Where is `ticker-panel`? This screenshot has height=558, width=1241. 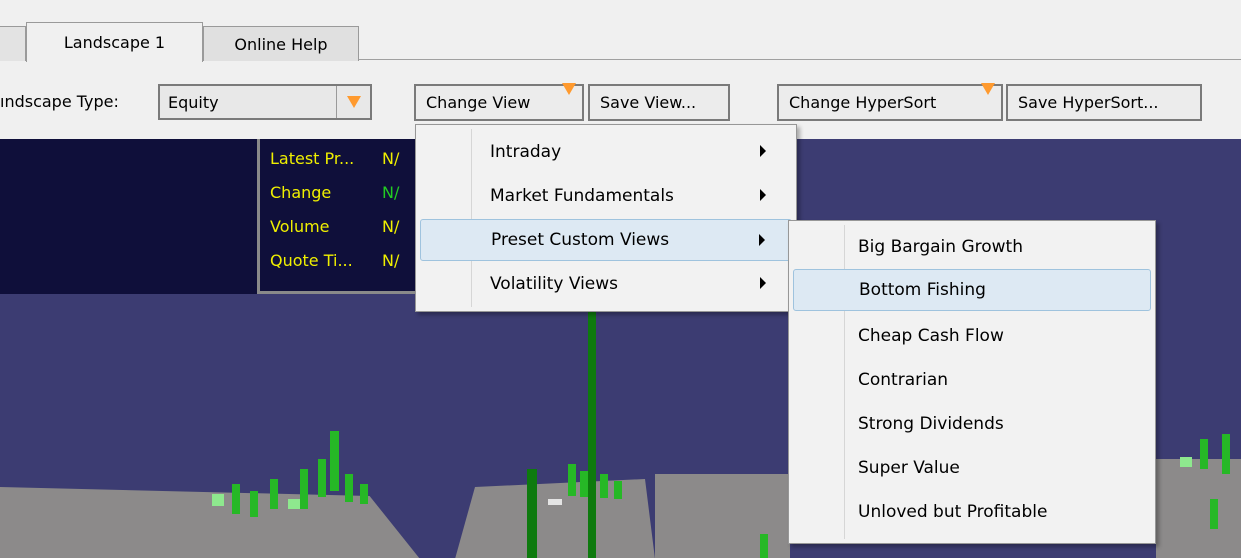
ticker-panel is located at coordinates (128, 216).